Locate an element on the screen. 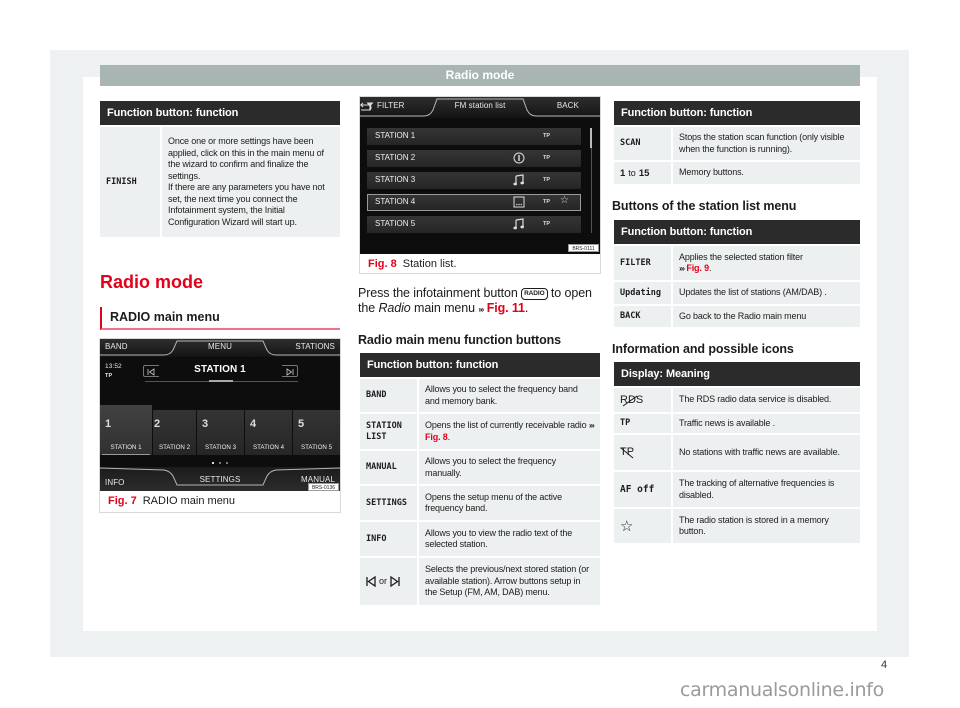 This screenshot has width=960, height=708. star-icon: ☆ is located at coordinates (564, 200).